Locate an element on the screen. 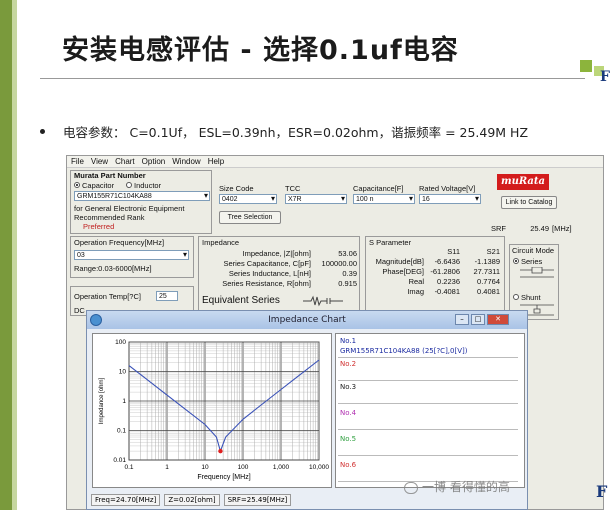 The height and width of the screenshot is (510, 615). resistance-row-name: Series Resistance, R[ohm] is located at coordinates (266, 283).